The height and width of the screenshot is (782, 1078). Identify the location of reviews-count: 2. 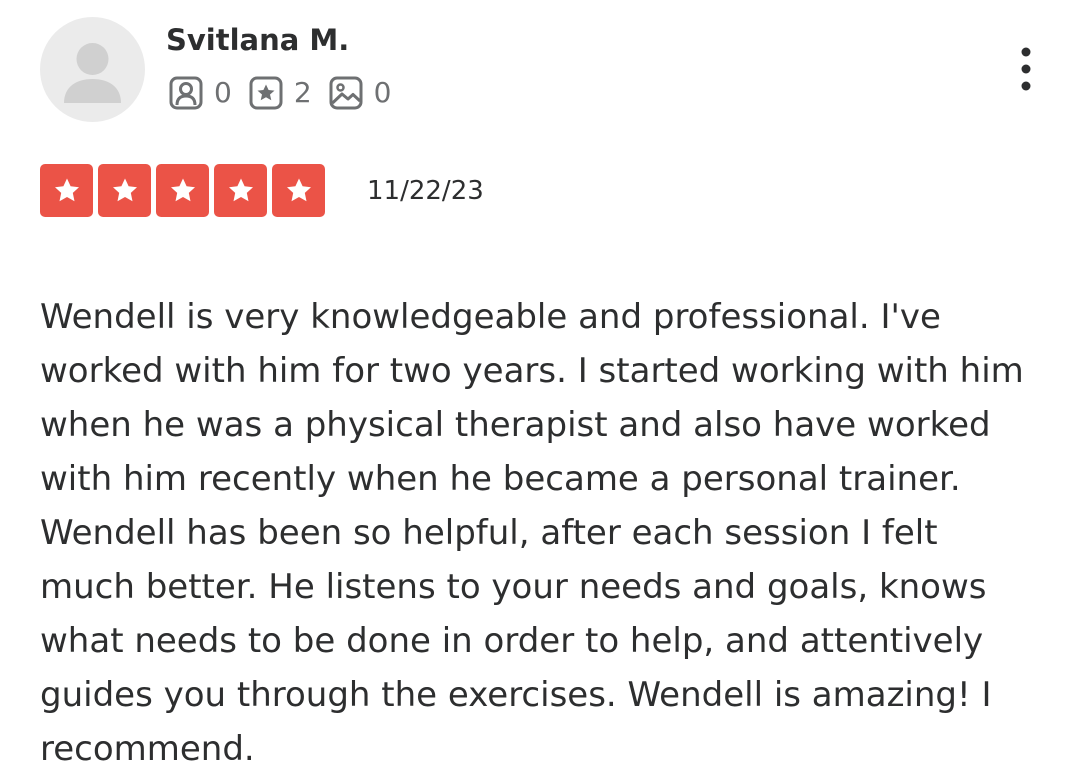
(302, 92).